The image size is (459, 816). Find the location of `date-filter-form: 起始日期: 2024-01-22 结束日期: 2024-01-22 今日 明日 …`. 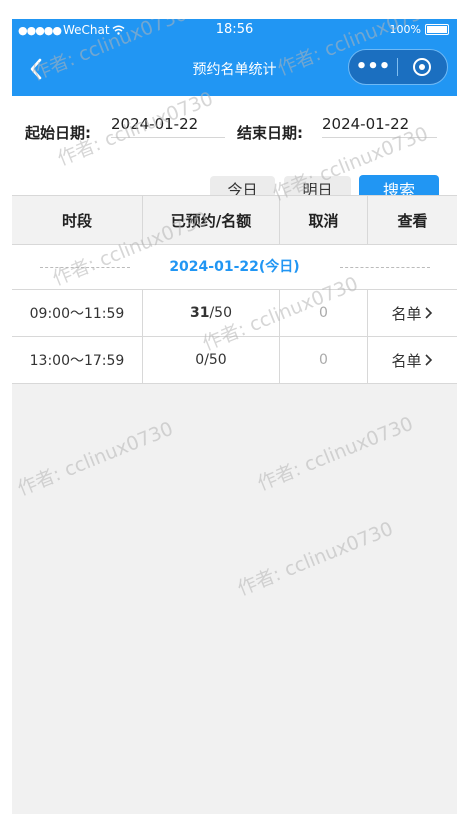

date-filter-form: 起始日期: 2024-01-22 结束日期: 2024-01-22 今日 明日 … is located at coordinates (234, 149).